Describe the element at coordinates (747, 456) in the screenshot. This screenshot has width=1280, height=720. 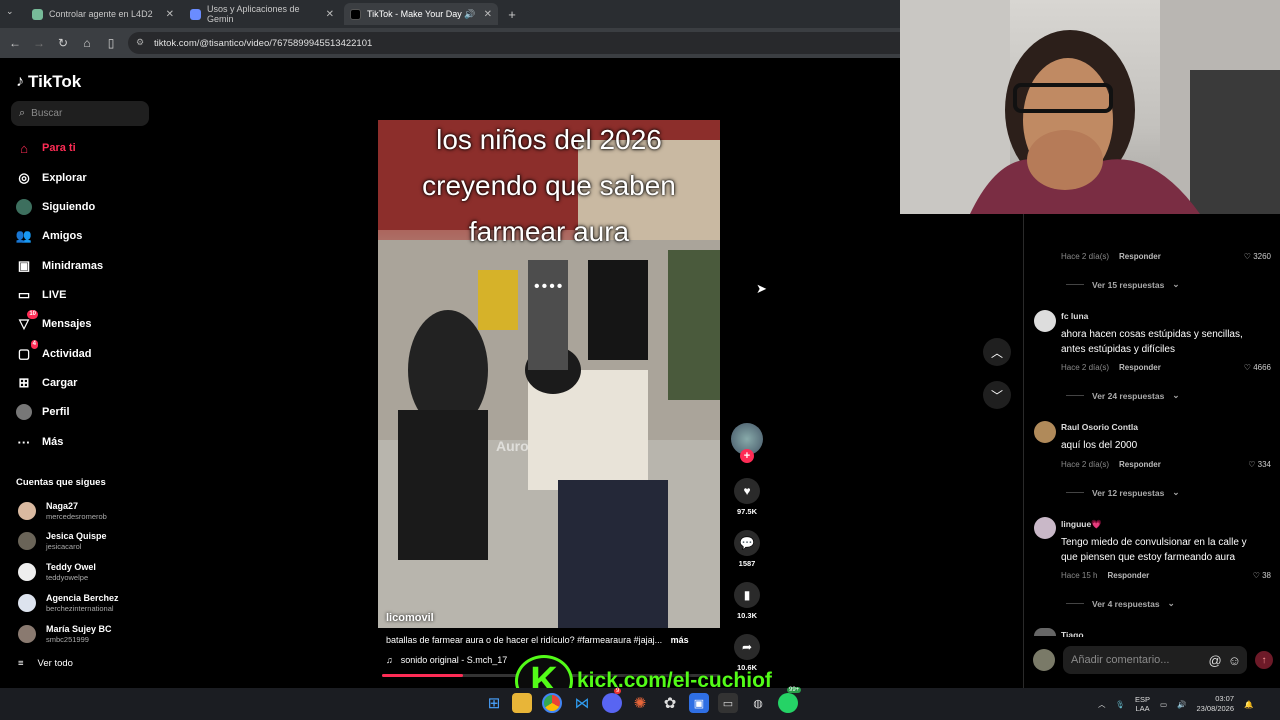
I see `follow-plus-icon: +` at that location.